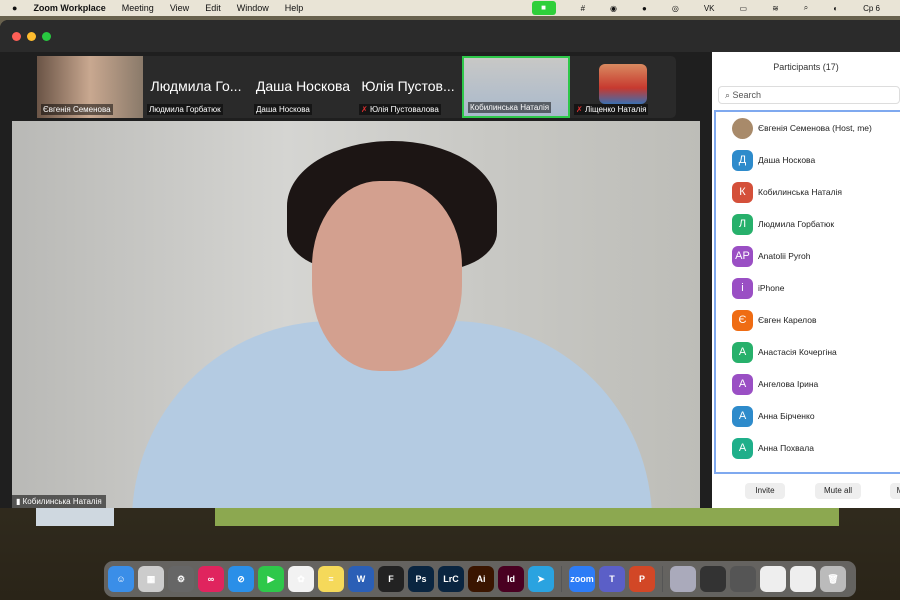 The height and width of the screenshot is (600, 900). I want to click on facetime-icon: ▶, so click(271, 579).